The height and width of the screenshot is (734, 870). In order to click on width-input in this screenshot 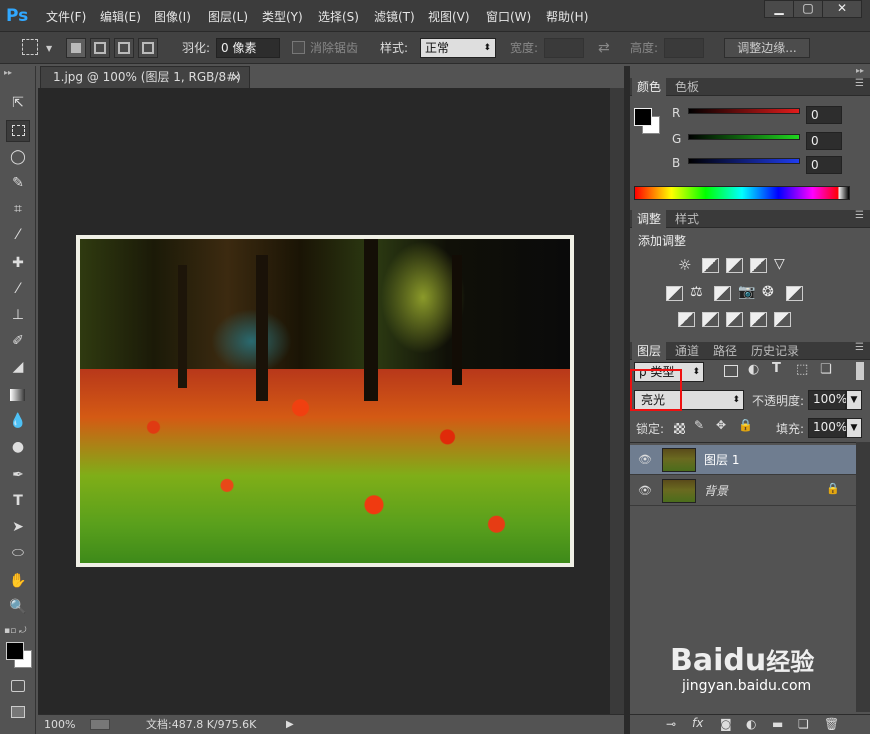, I will do `click(564, 48)`.